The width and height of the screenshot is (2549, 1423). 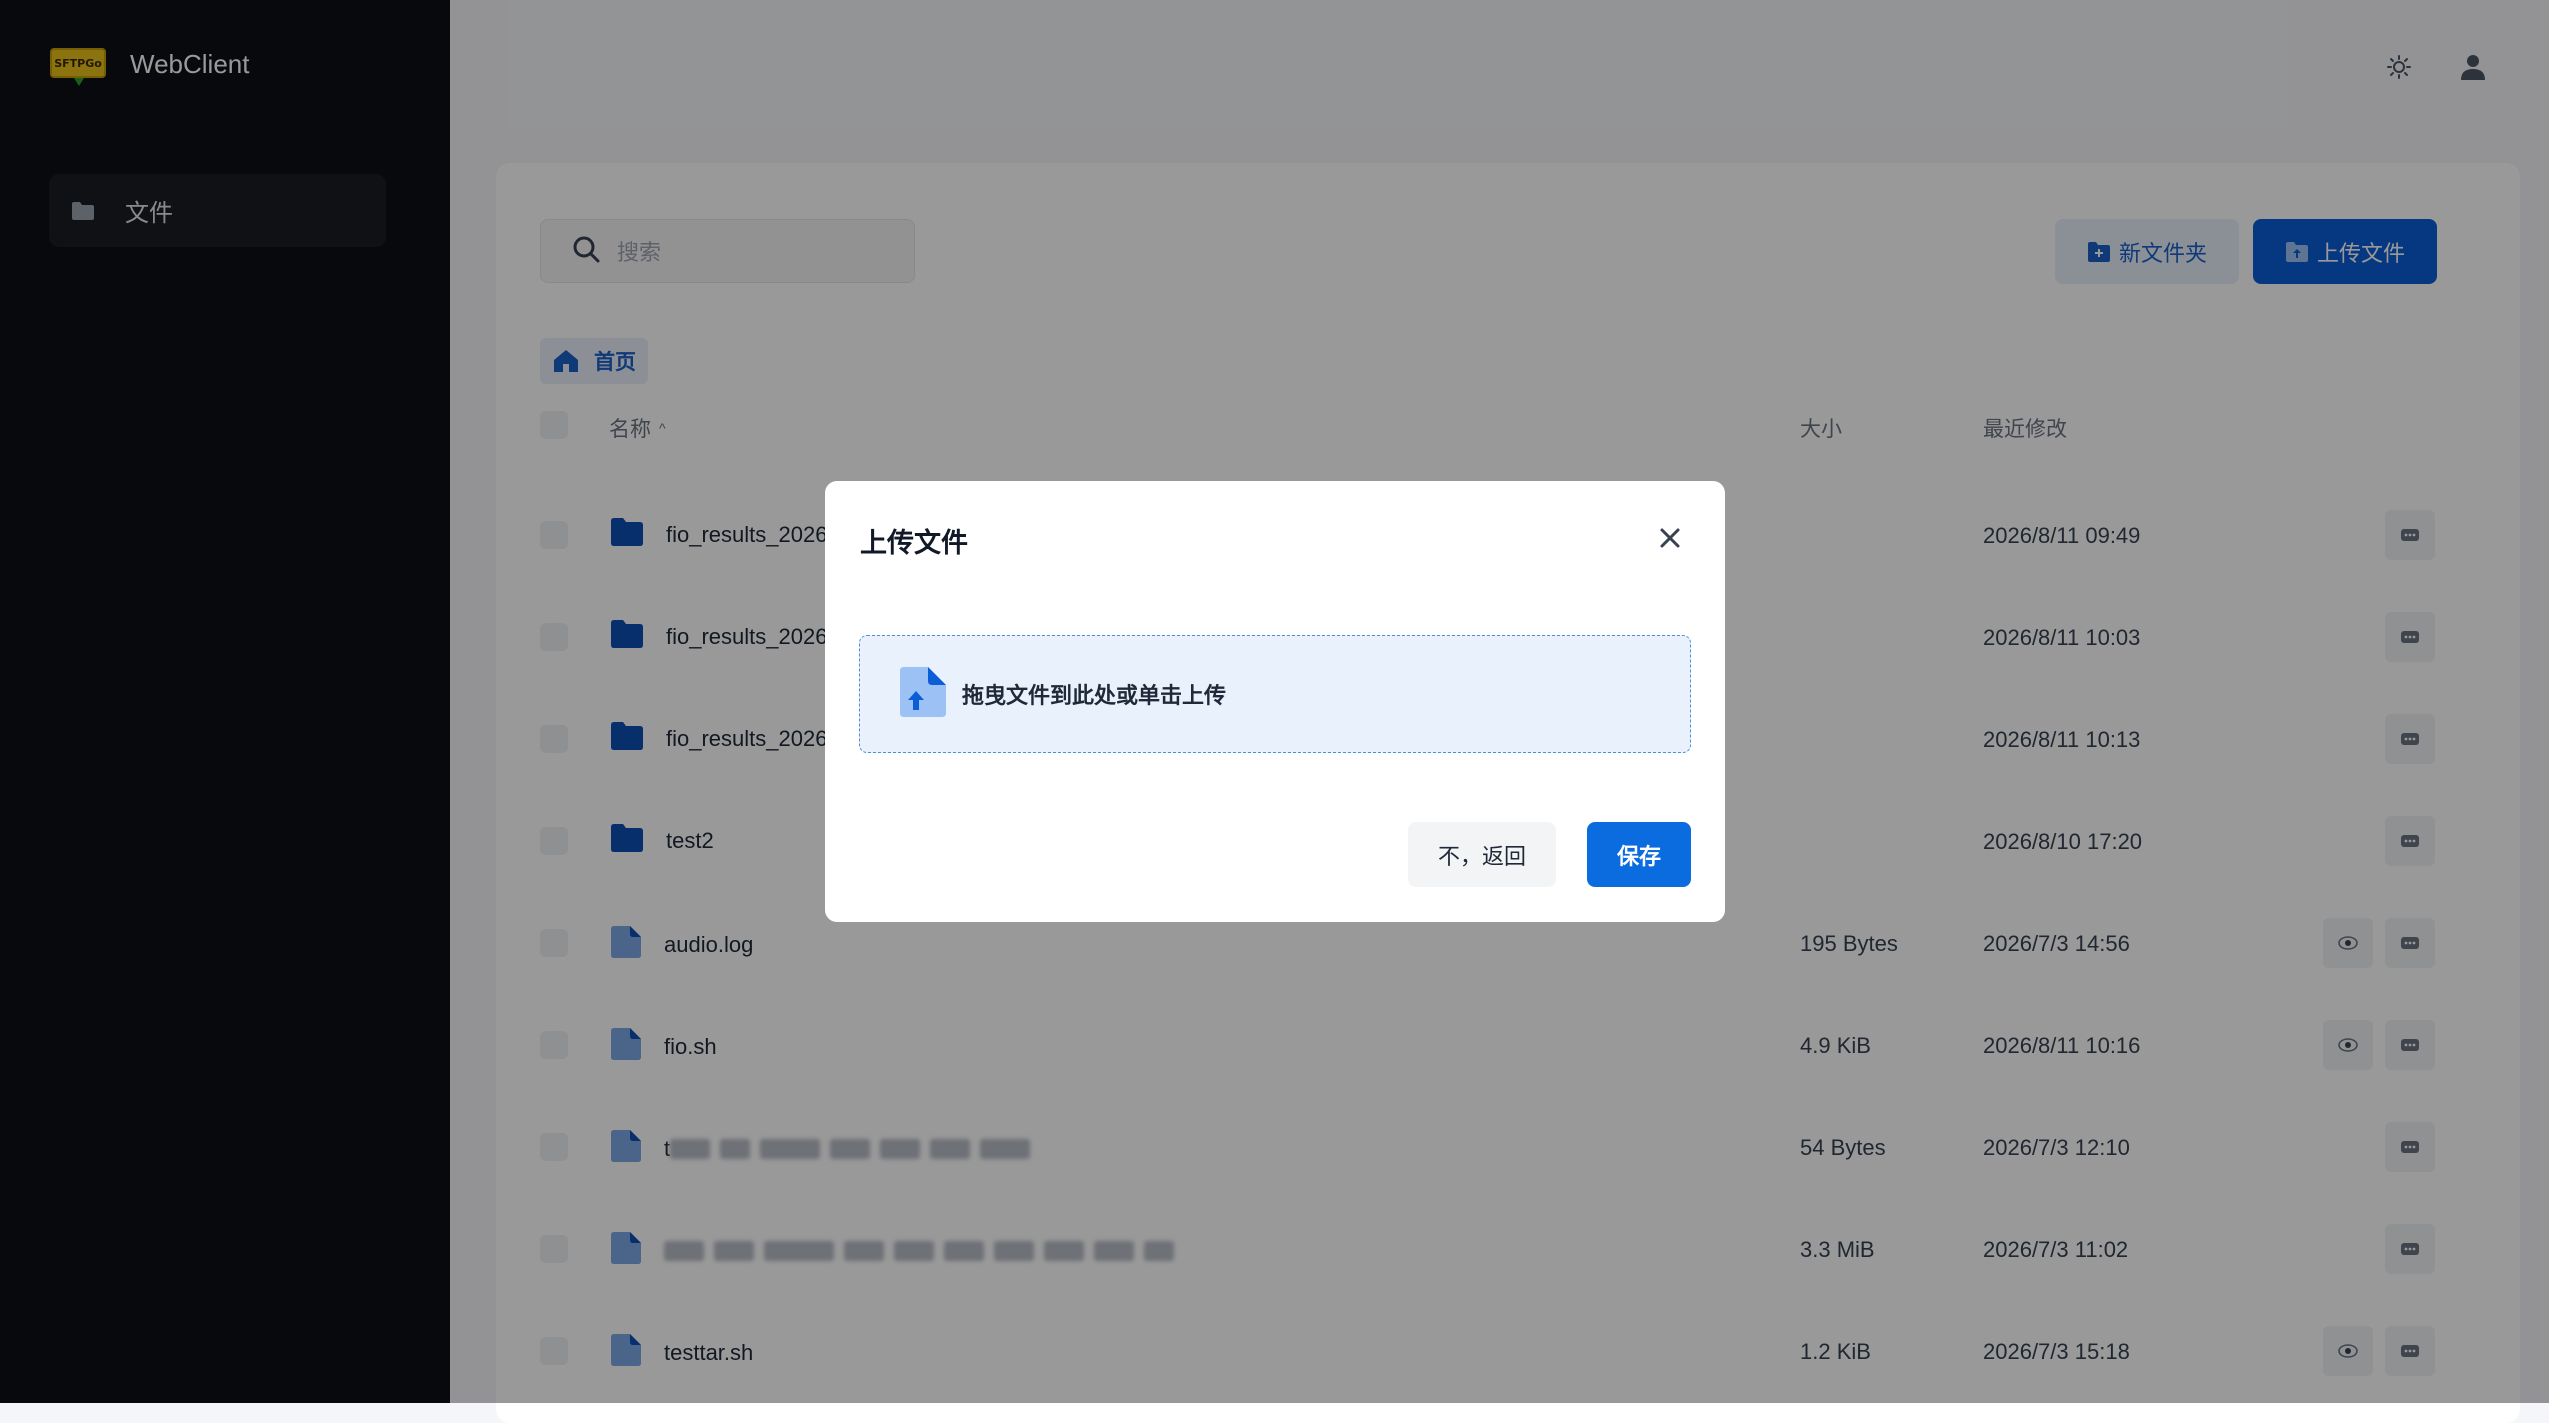 I want to click on upload-modal: 上传文件 拖曳文件到此处或单击上传 不，返回 保存, so click(x=1275, y=701).